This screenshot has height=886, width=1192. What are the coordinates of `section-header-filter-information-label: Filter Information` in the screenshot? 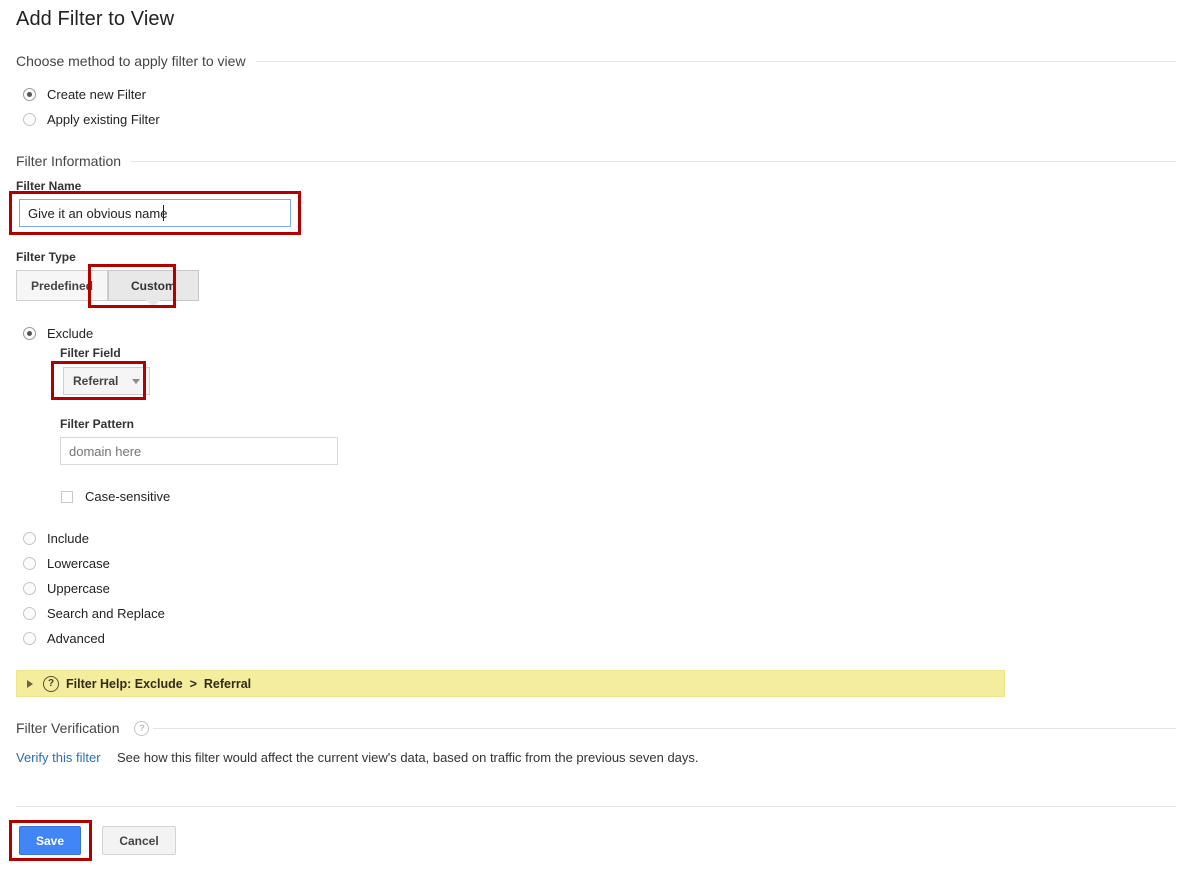 It's located at (69, 161).